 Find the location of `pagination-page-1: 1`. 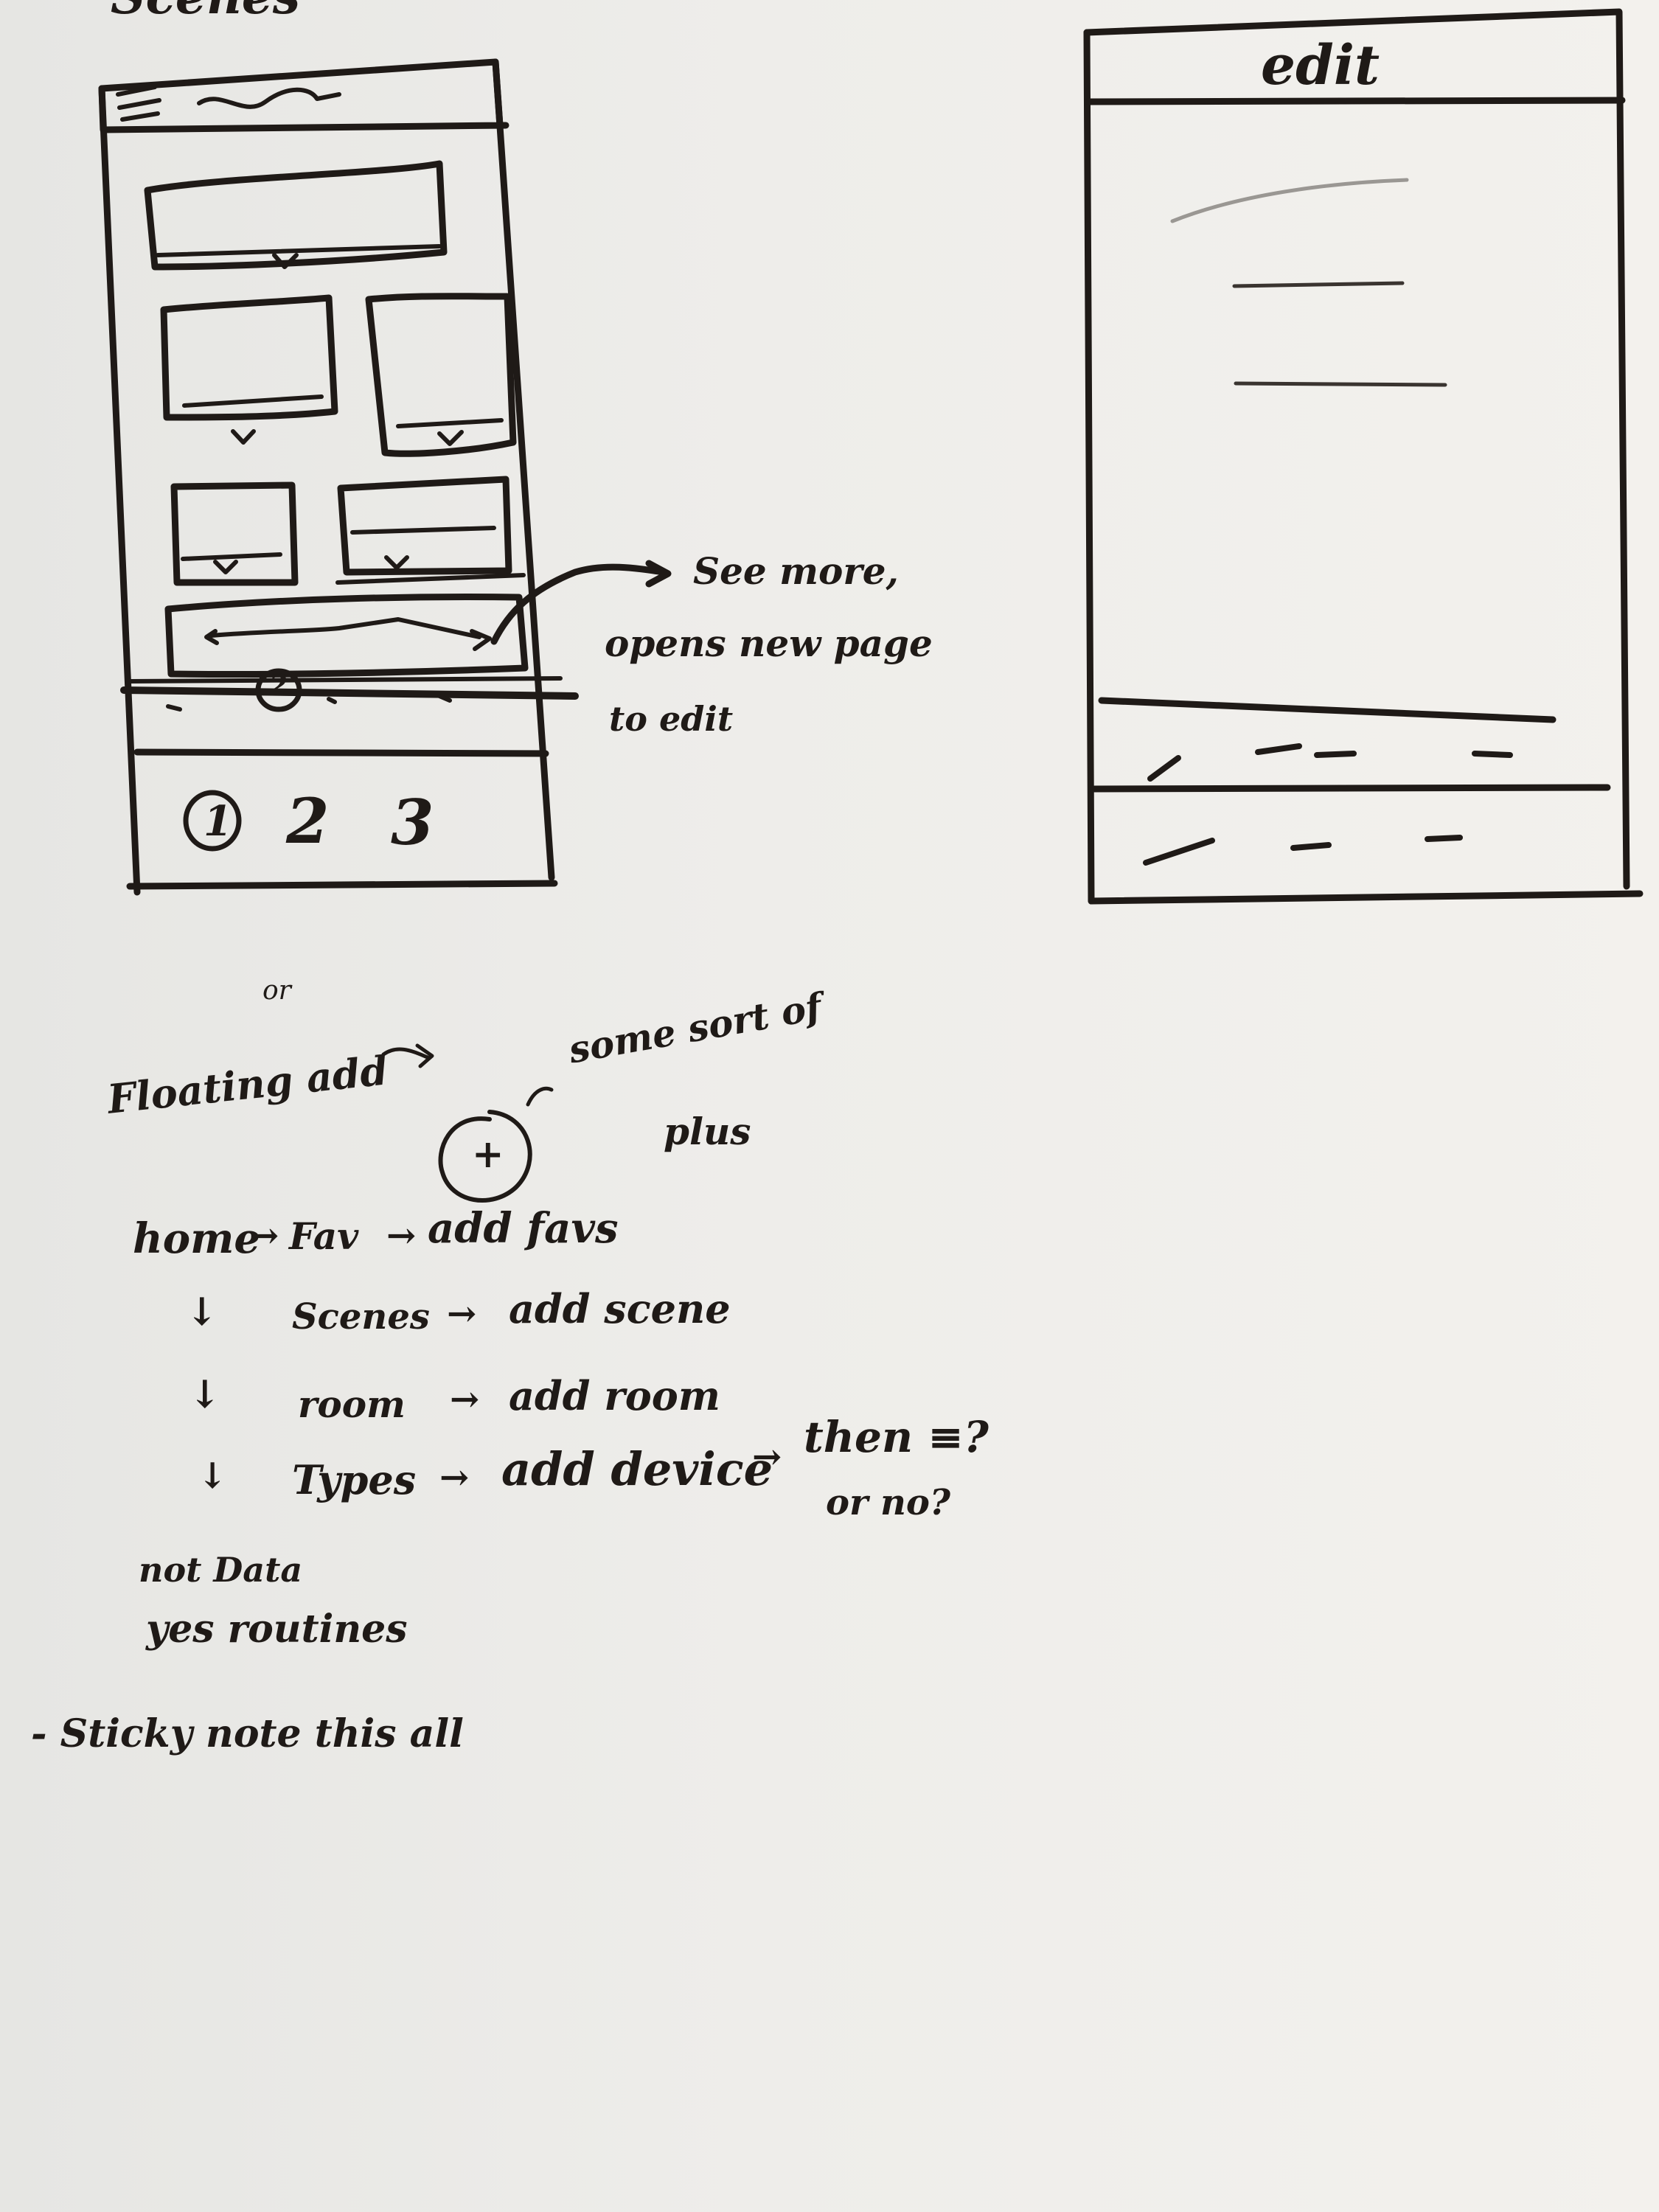

pagination-page-1: 1 is located at coordinates (218, 821).